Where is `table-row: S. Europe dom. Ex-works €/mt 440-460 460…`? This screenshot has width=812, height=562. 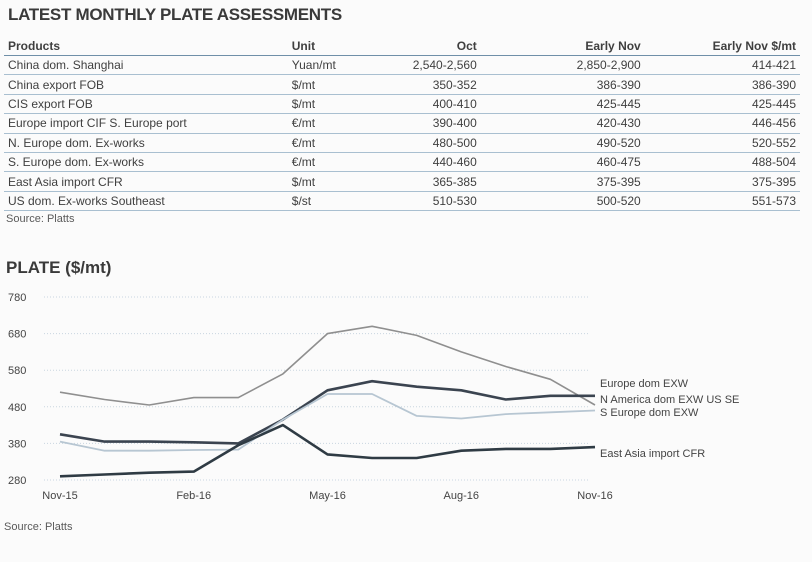 table-row: S. Europe dom. Ex-works €/mt 440-460 460… is located at coordinates (402, 162).